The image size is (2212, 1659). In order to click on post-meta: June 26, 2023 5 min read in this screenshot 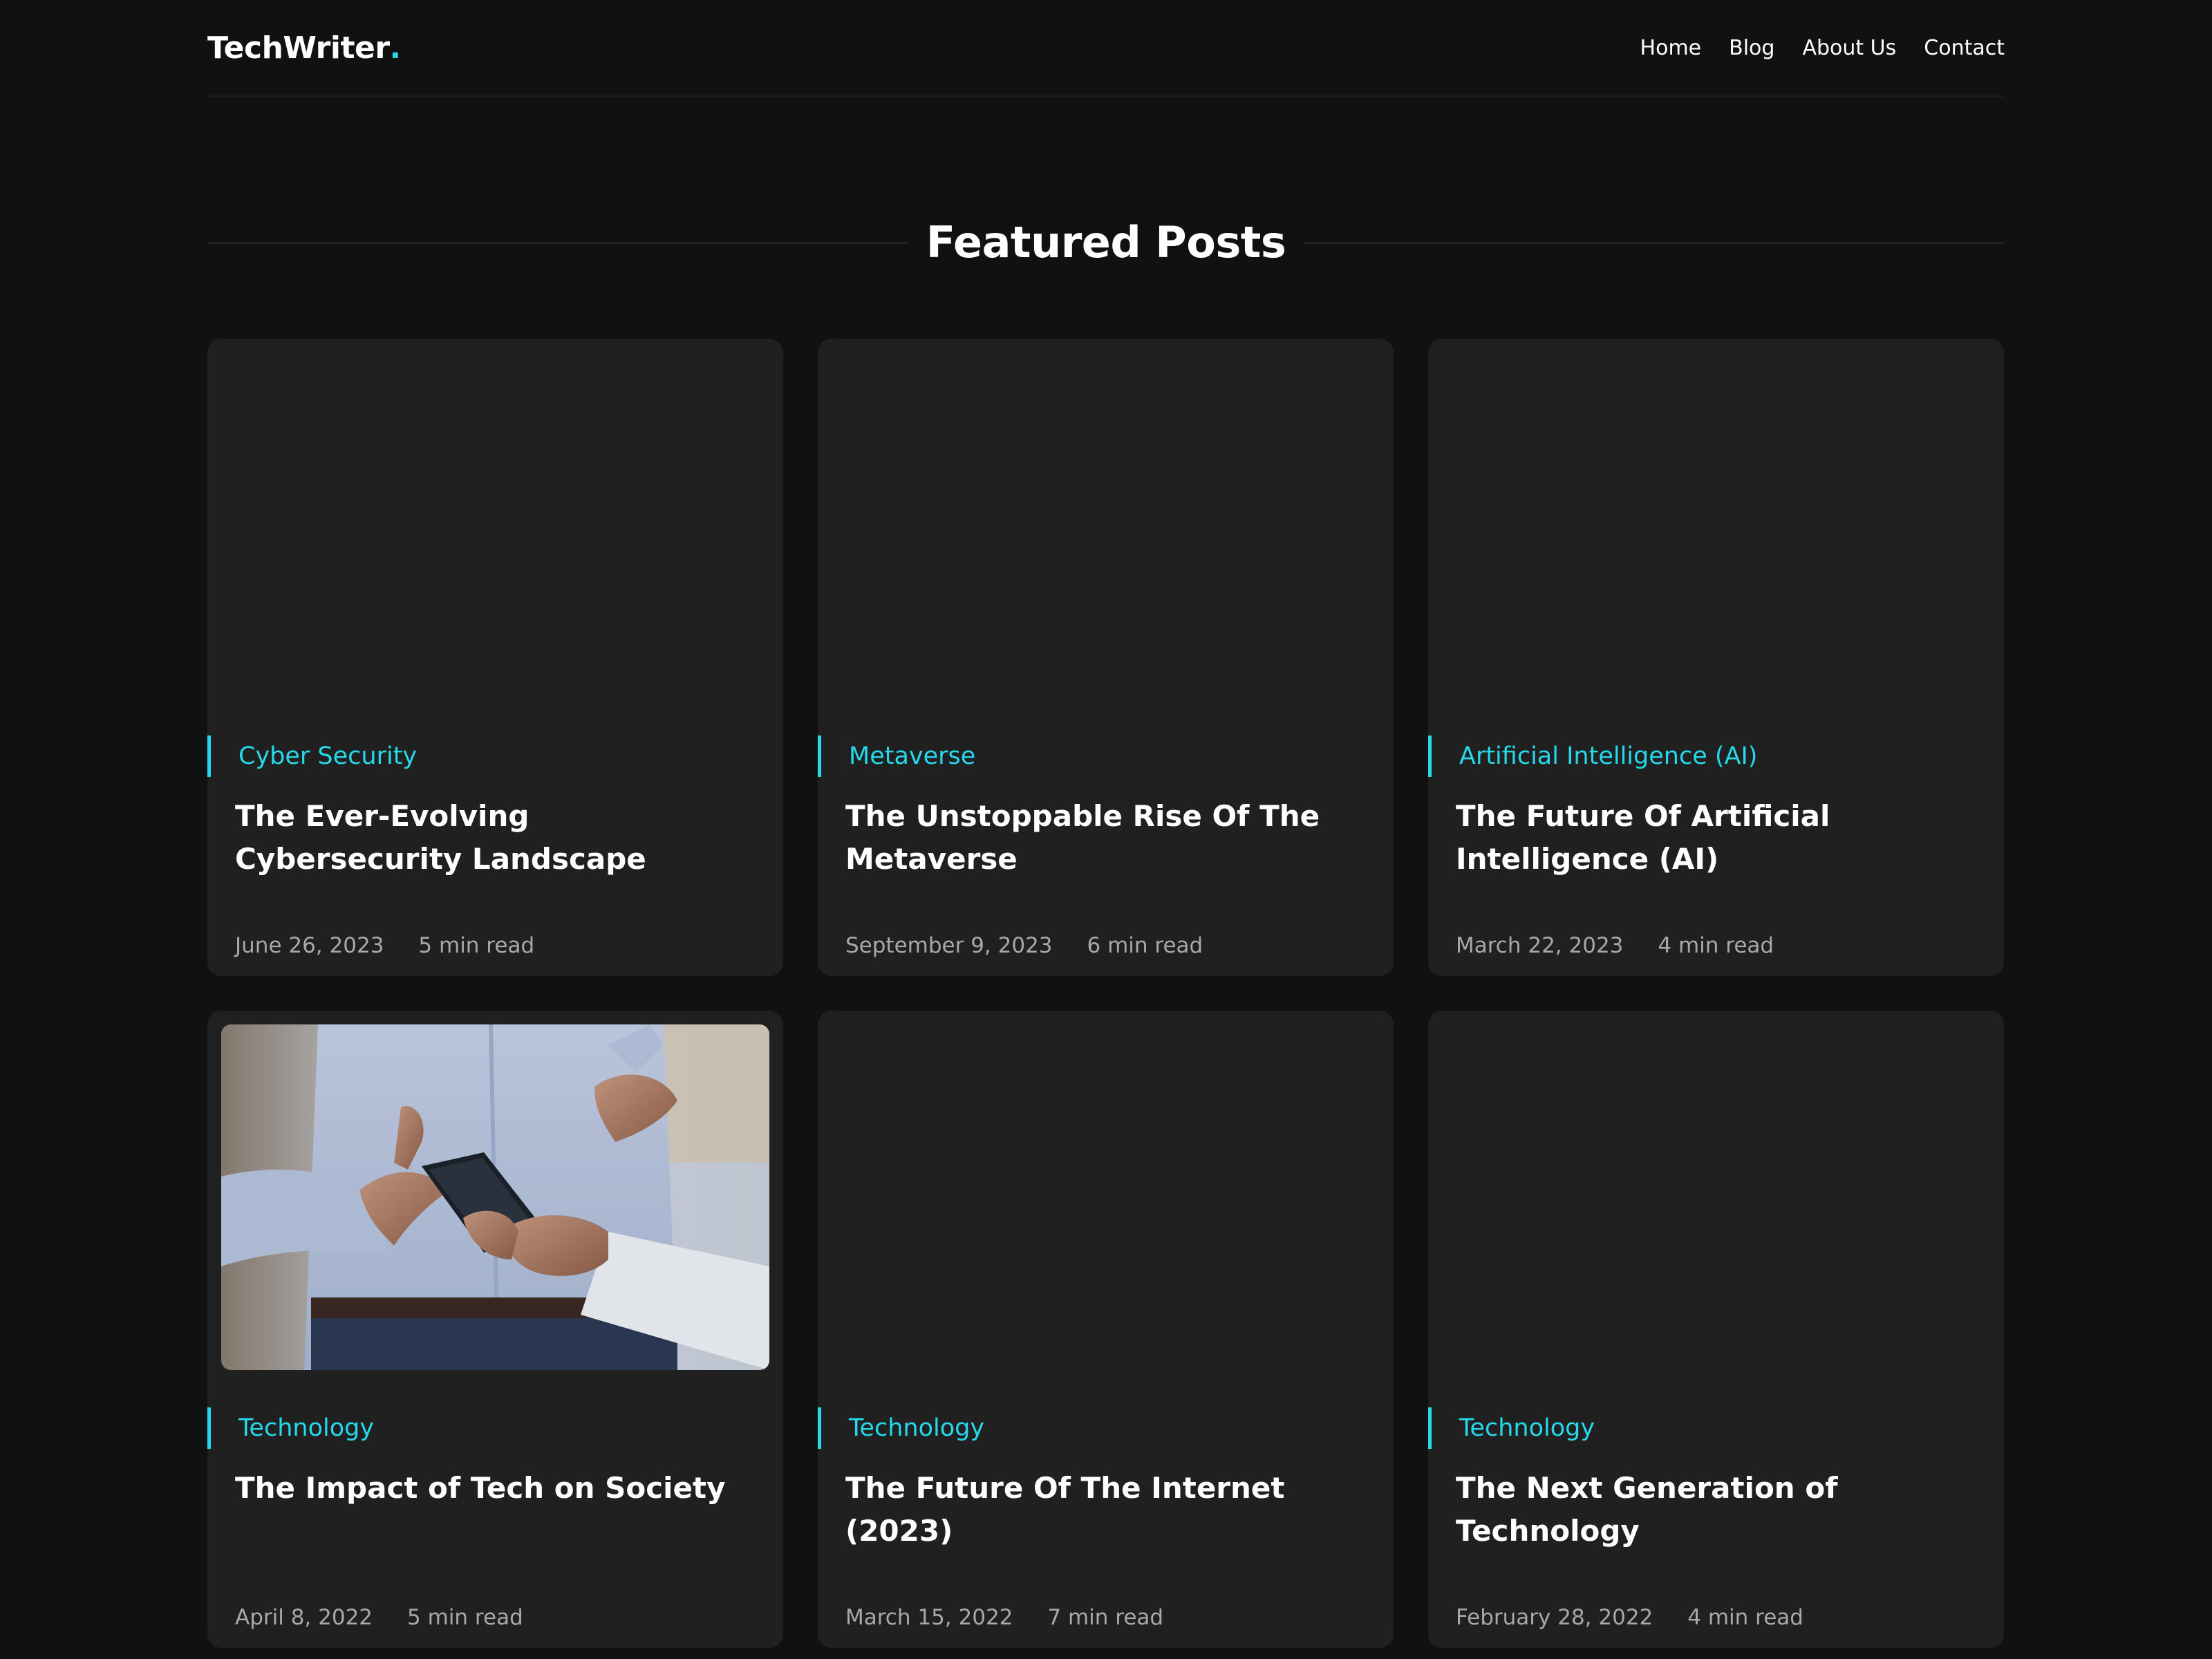, I will do `click(385, 946)`.